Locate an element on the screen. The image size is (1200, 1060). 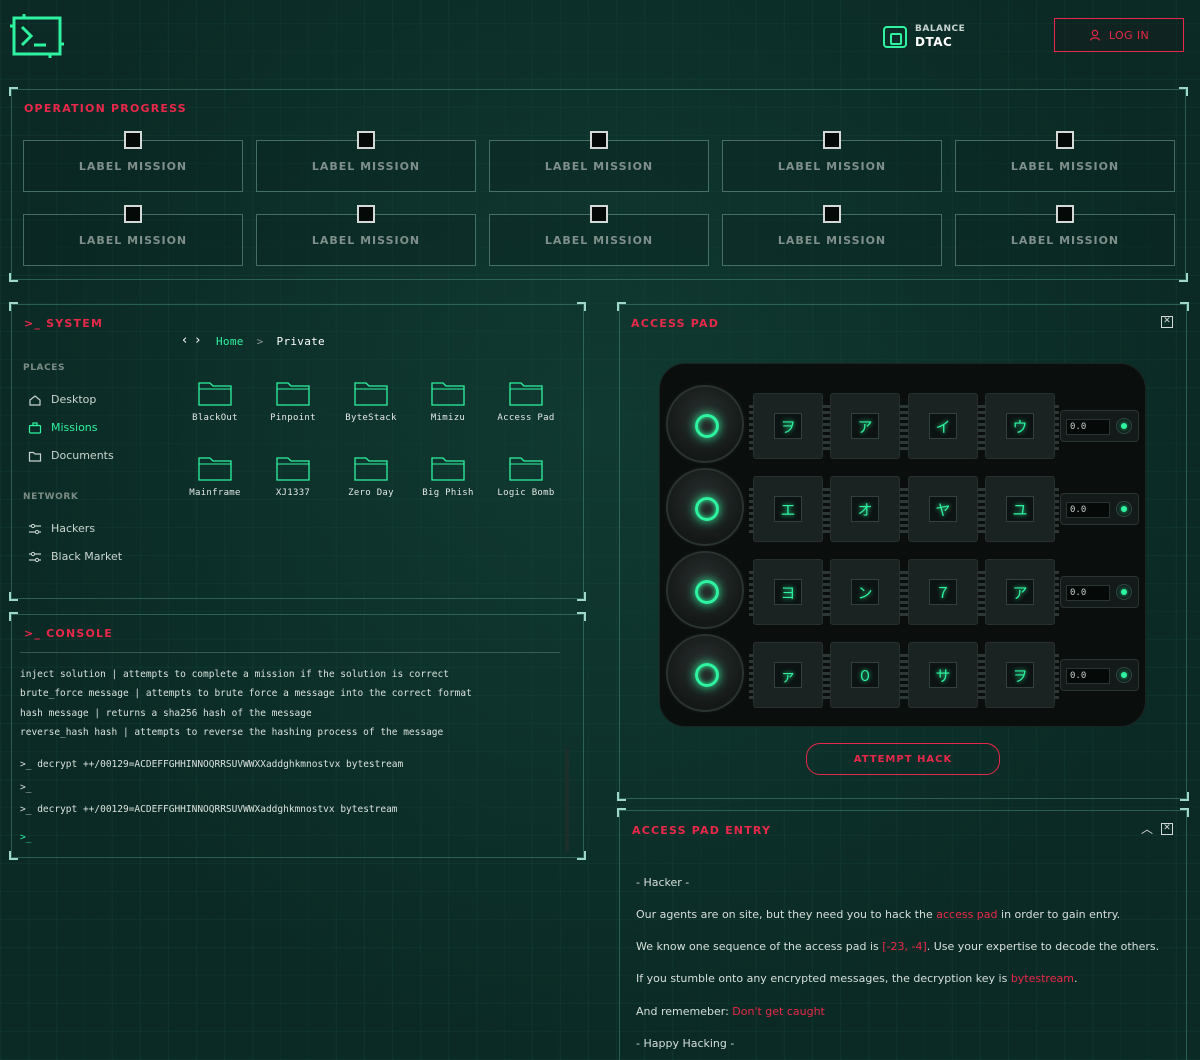
breadcrumb-current: Private is located at coordinates (300, 341).